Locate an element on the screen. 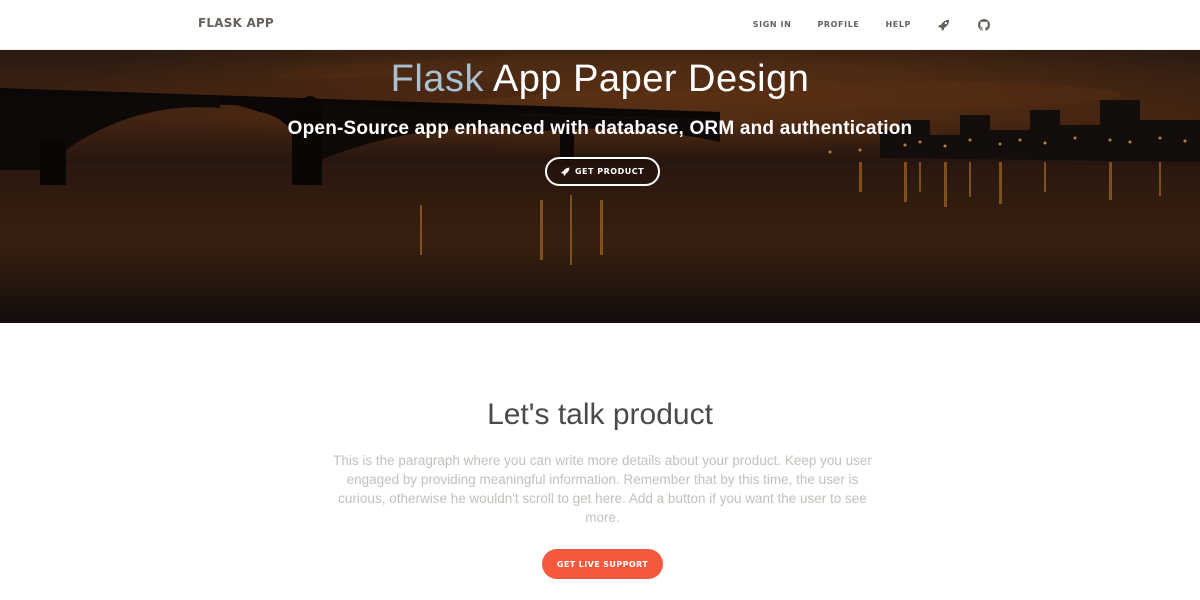  section-title: Let's talk product is located at coordinates (600, 414).